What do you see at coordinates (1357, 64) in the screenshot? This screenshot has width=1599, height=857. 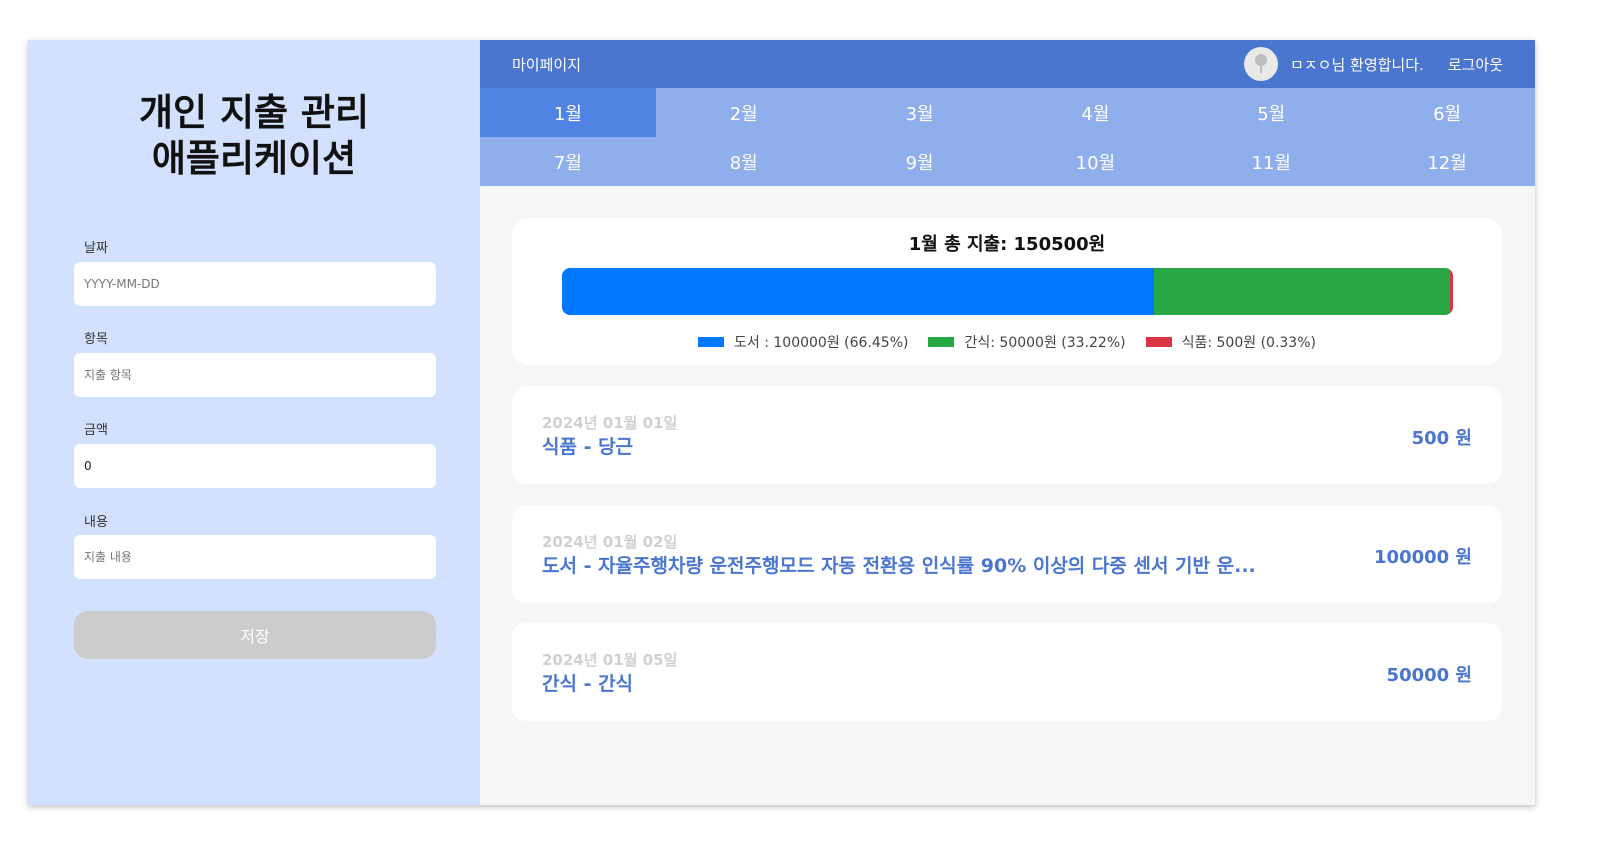 I see `welcome-text: ㅁㅈㅇ님 환영합니다.` at bounding box center [1357, 64].